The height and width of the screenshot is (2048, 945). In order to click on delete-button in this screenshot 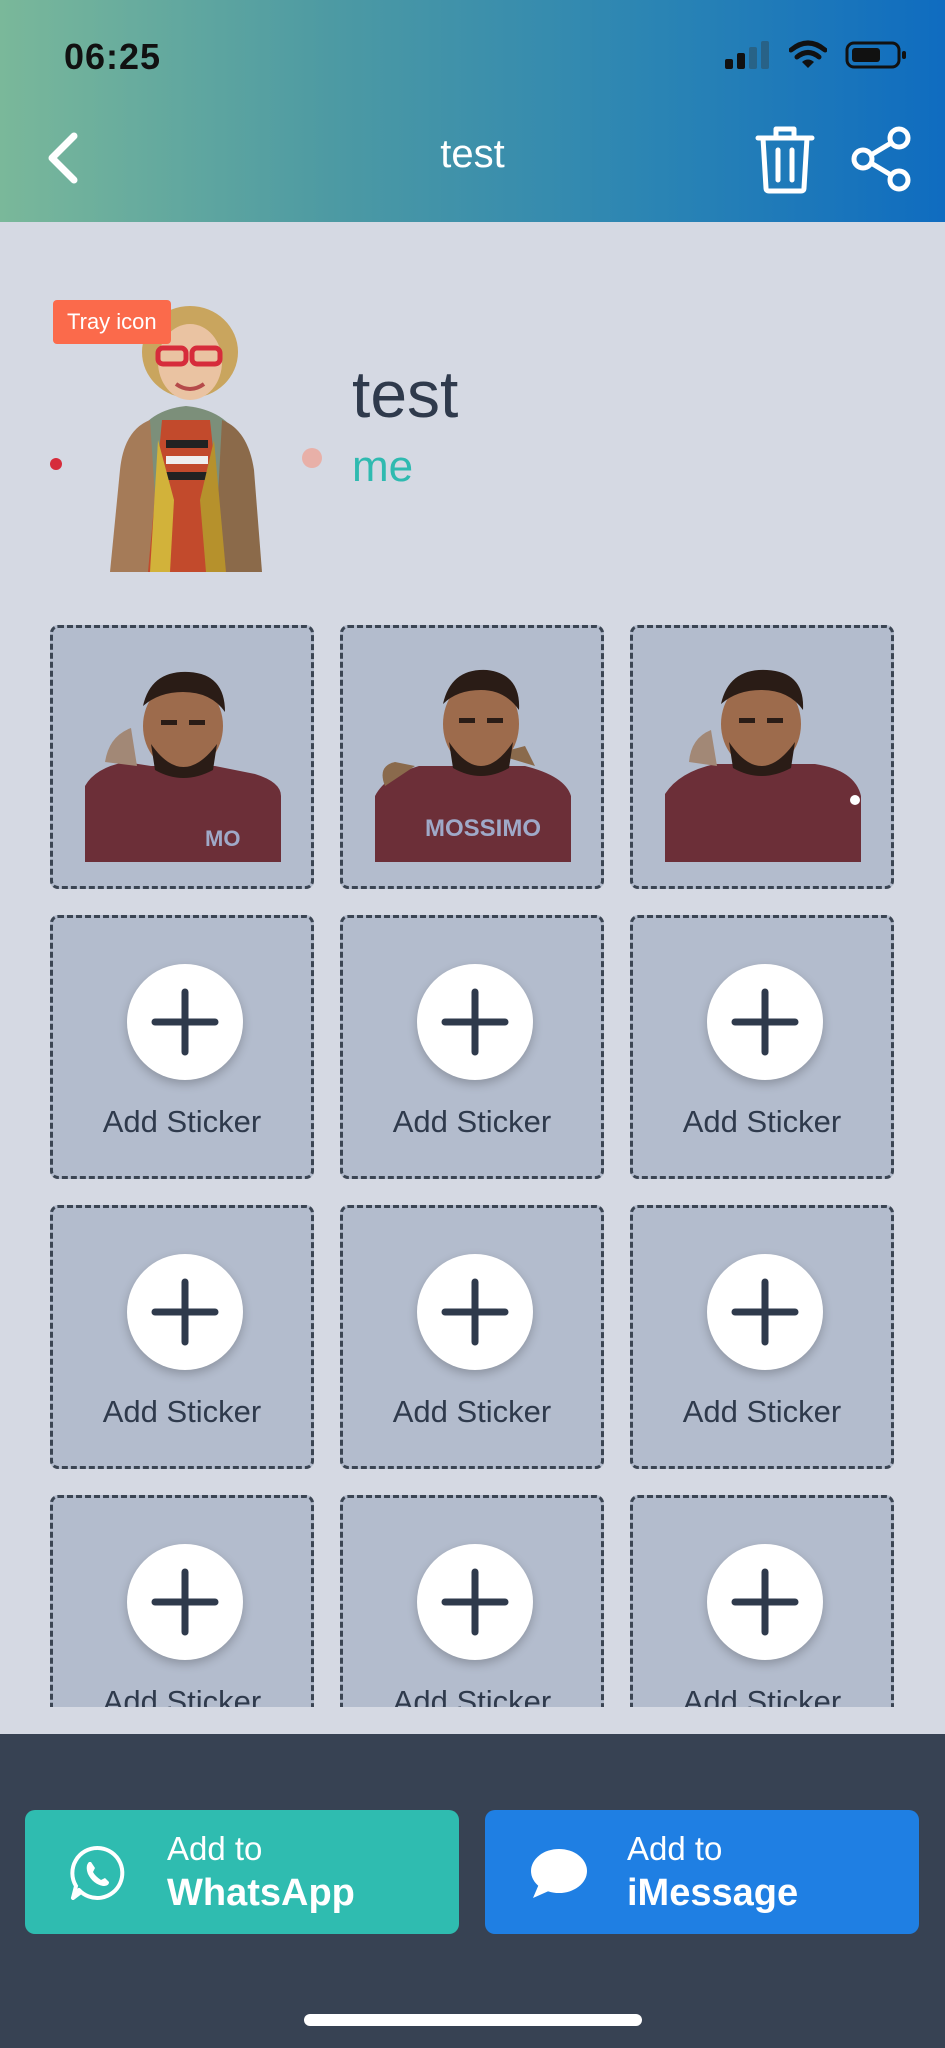, I will do `click(785, 159)`.